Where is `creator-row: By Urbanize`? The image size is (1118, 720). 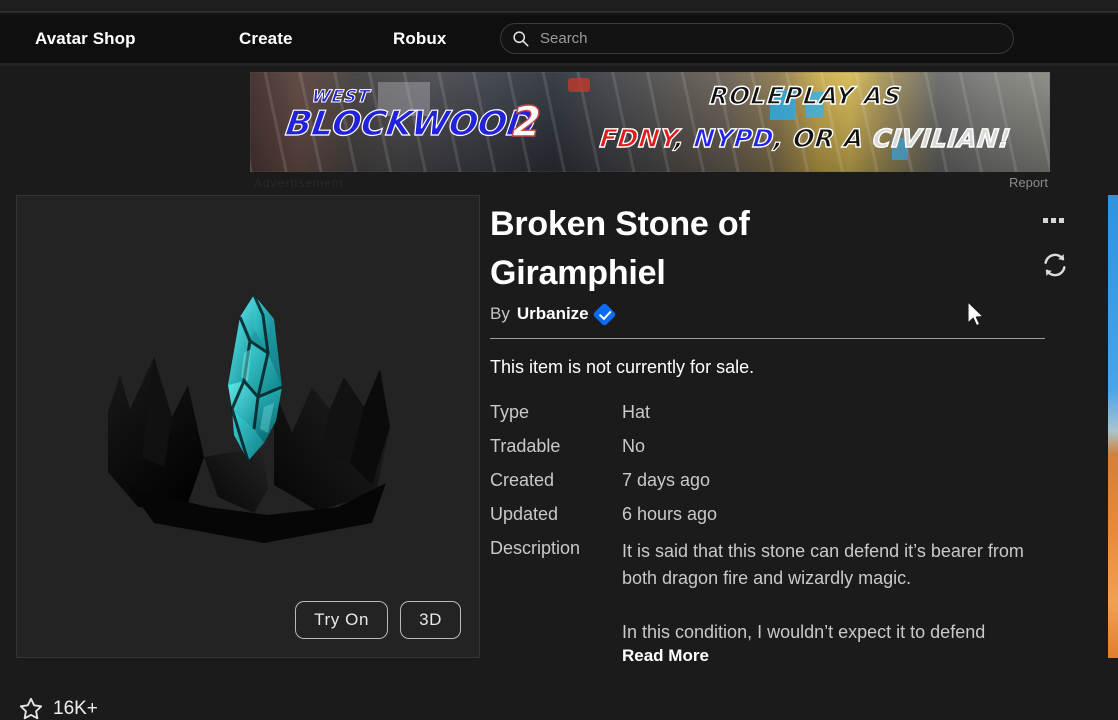
creator-row: By Urbanize is located at coordinates (770, 314).